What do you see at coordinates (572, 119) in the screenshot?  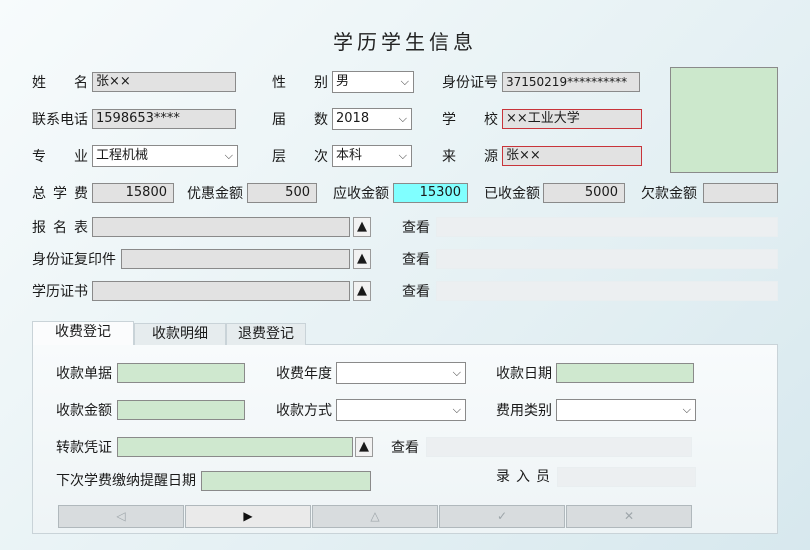 I see `school-field: ××工业大学` at bounding box center [572, 119].